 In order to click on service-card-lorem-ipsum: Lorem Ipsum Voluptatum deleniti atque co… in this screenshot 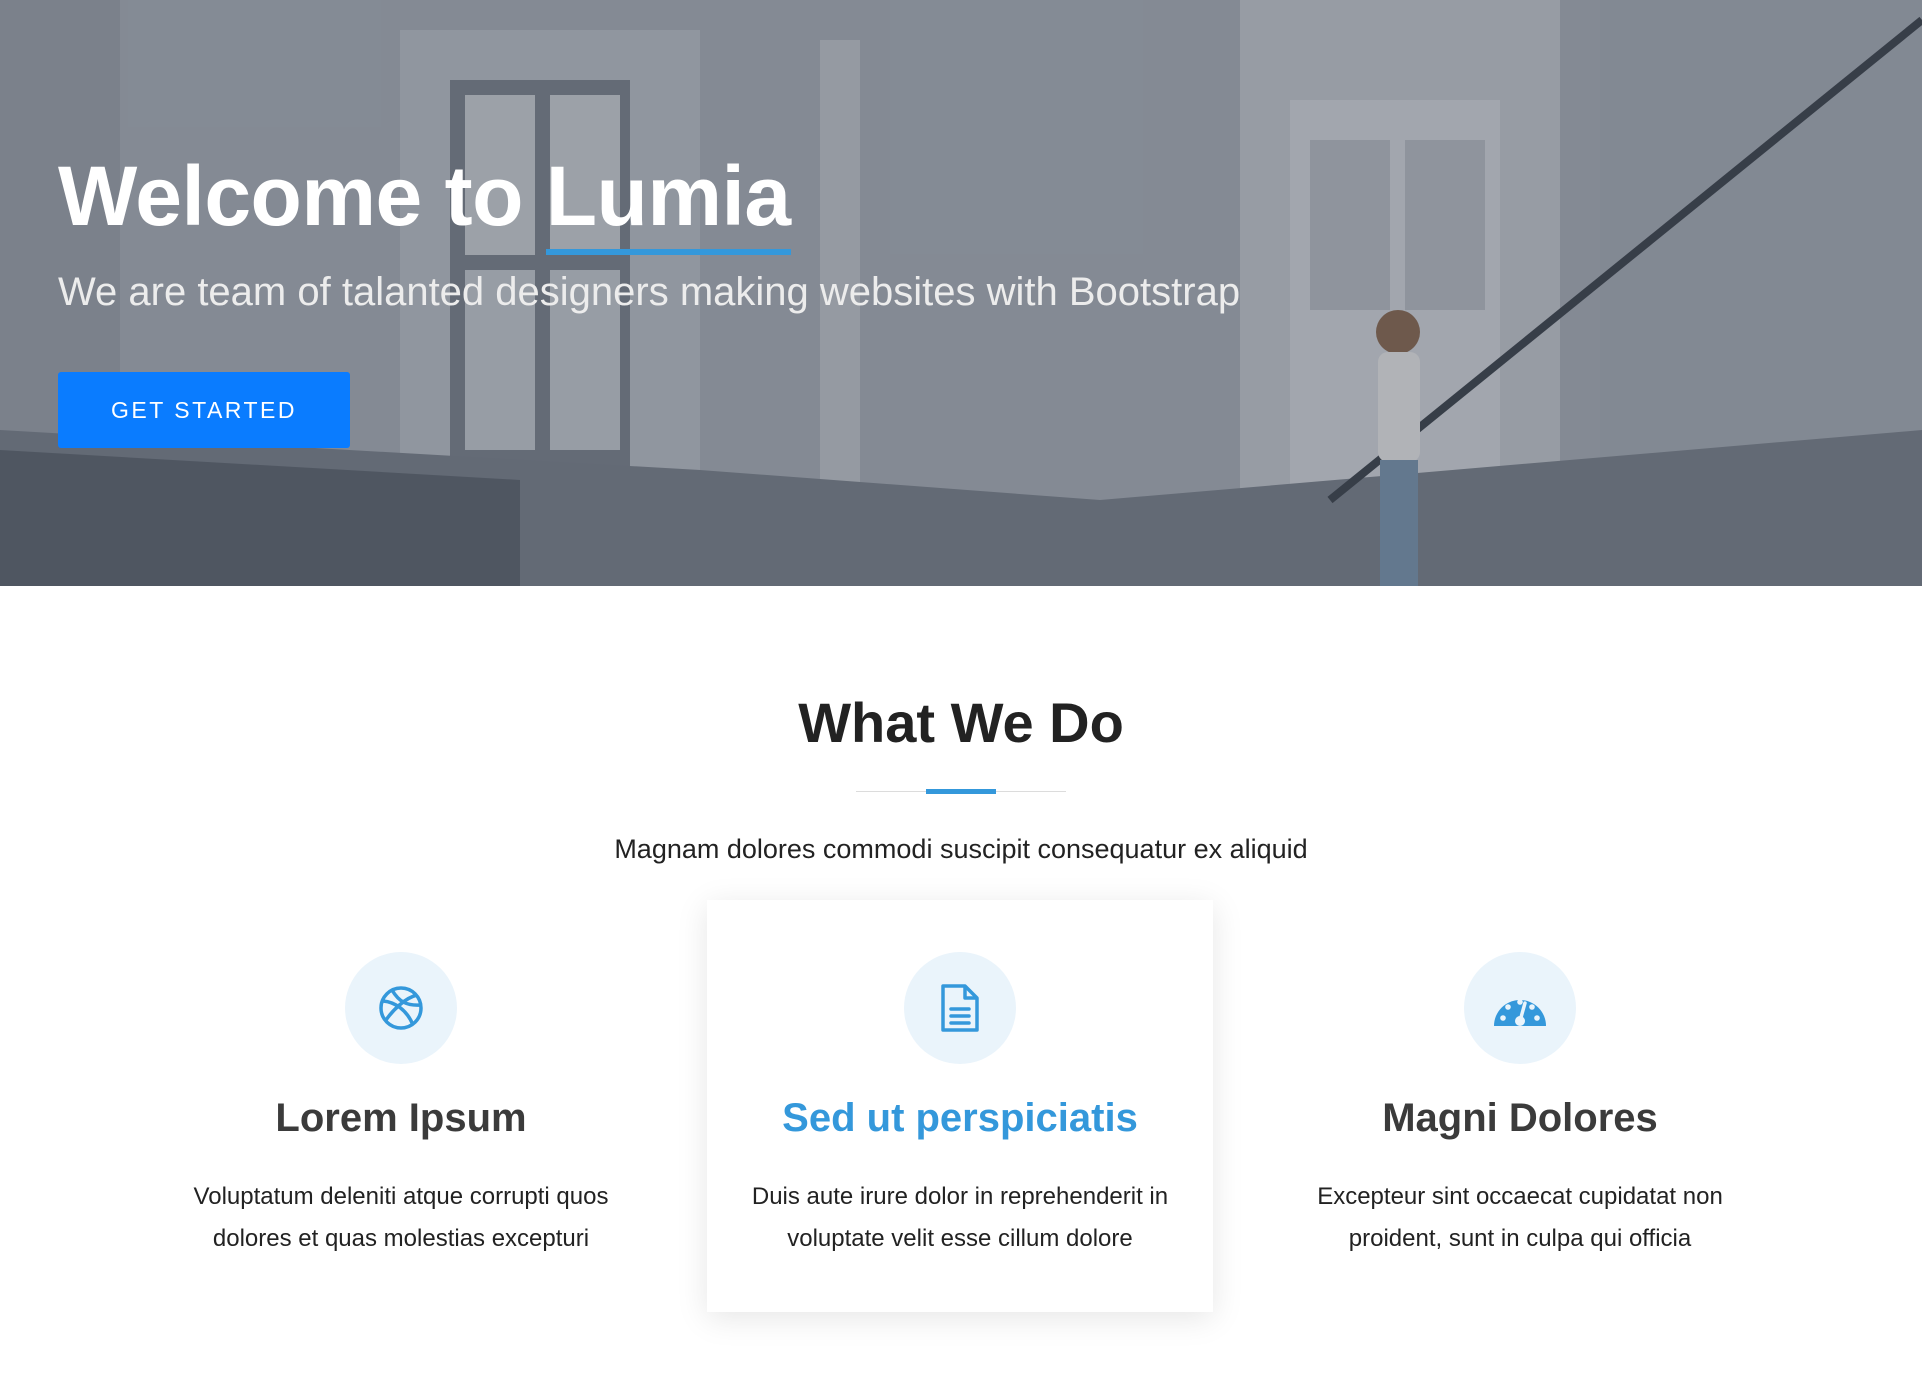, I will do `click(401, 1106)`.